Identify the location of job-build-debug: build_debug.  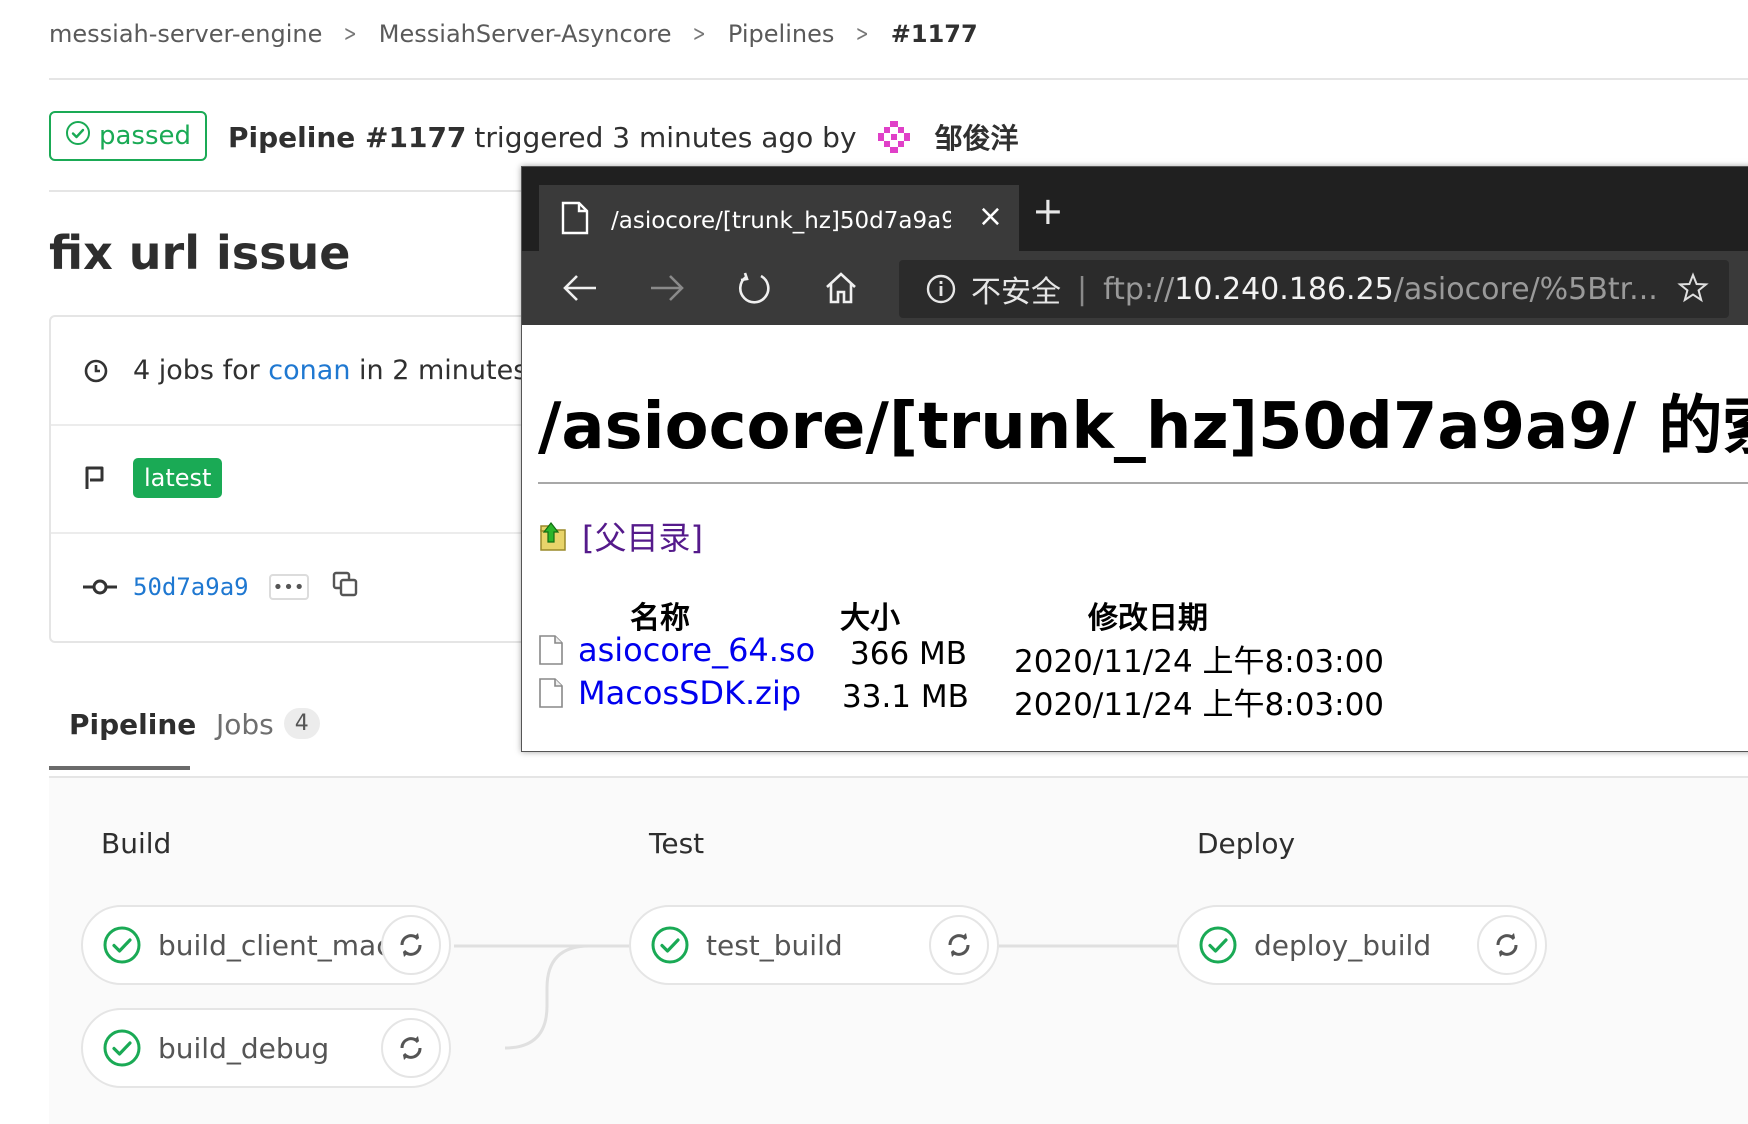
(266, 1048).